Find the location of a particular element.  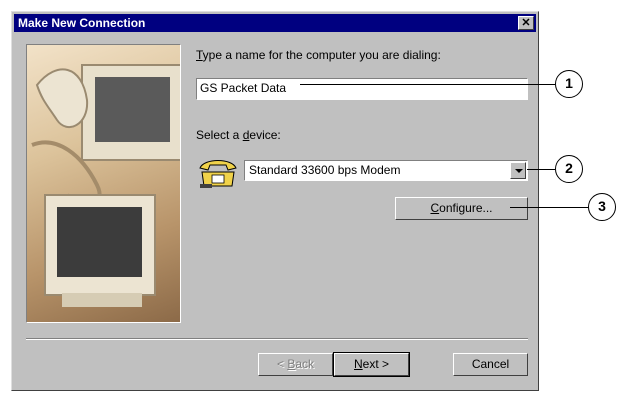

device-select-value: Standard 33600 bps Modem is located at coordinates (325, 170).